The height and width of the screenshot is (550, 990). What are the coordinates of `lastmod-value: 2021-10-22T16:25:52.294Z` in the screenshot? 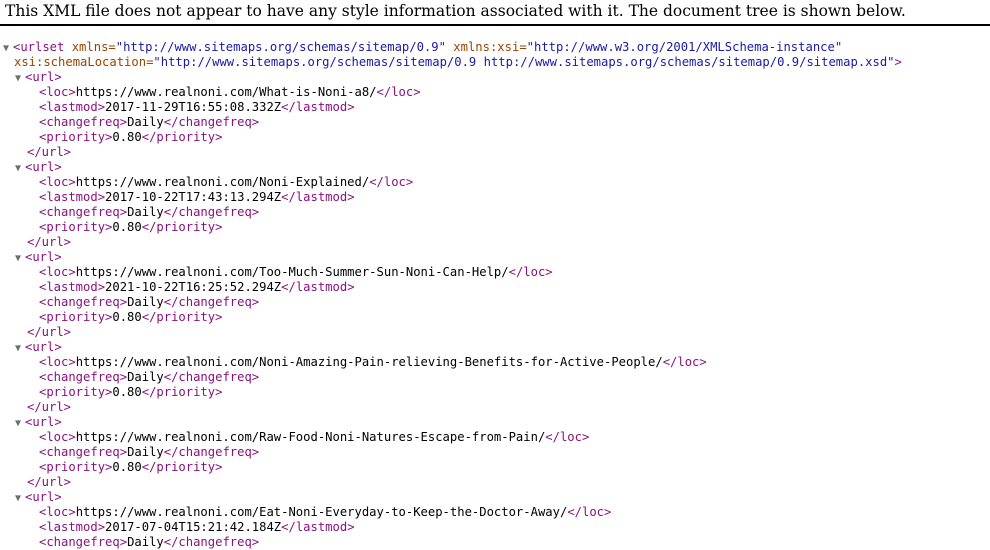 It's located at (193, 287).